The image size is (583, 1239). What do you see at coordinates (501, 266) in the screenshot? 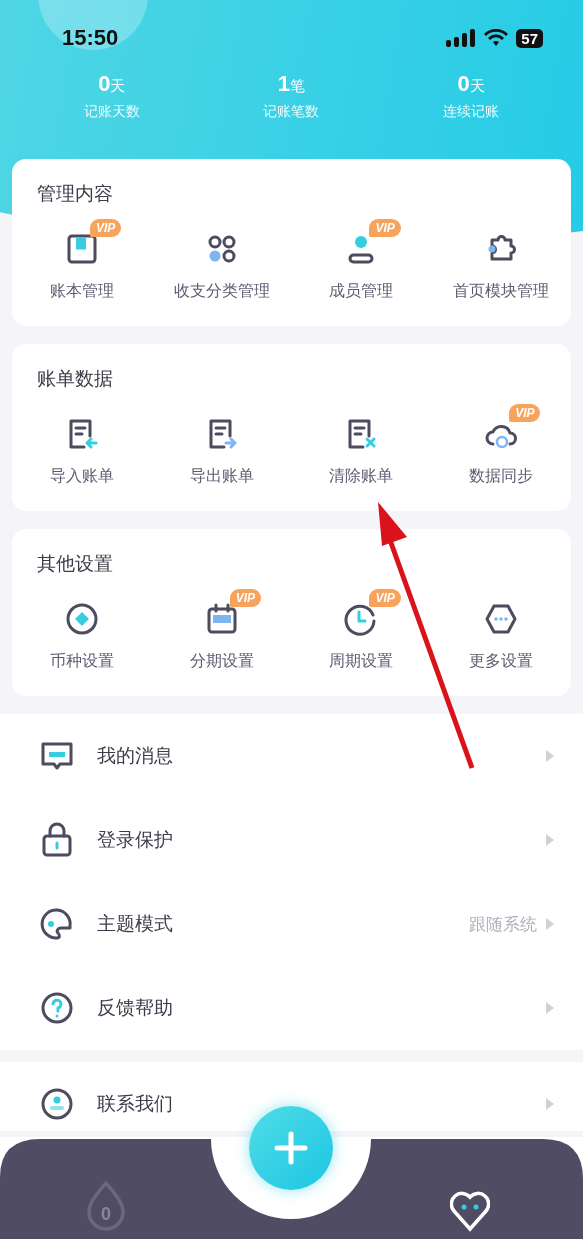
I see `grid-item: 首页模块管理` at bounding box center [501, 266].